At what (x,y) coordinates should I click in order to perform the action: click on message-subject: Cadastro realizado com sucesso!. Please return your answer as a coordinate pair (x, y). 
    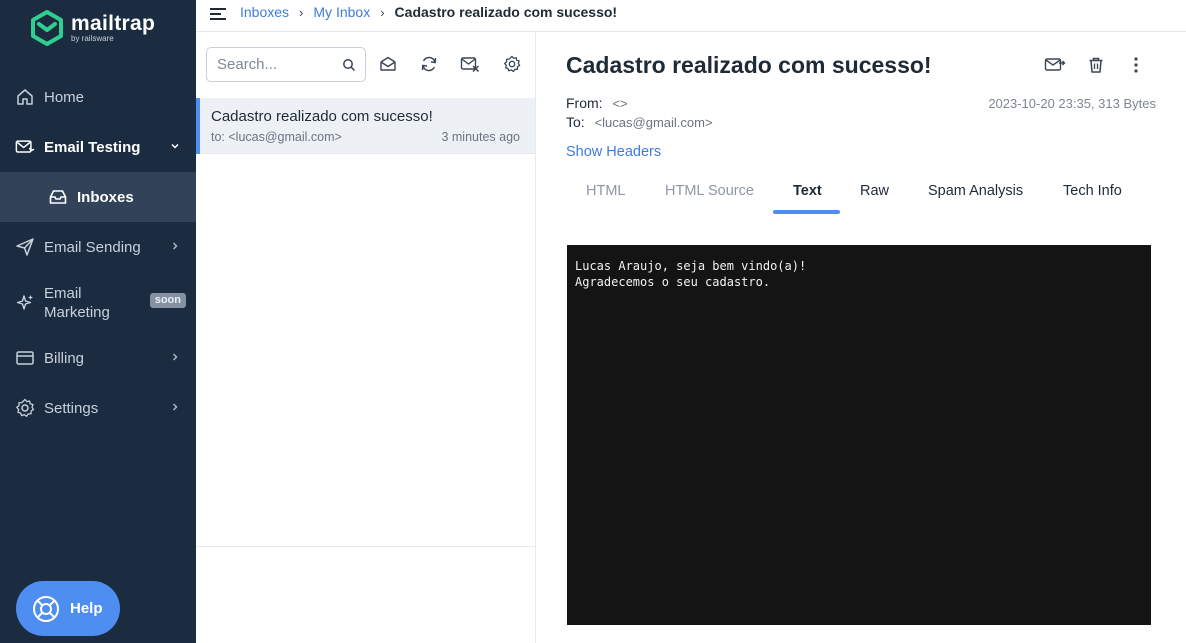
    Looking at the image, I should click on (322, 116).